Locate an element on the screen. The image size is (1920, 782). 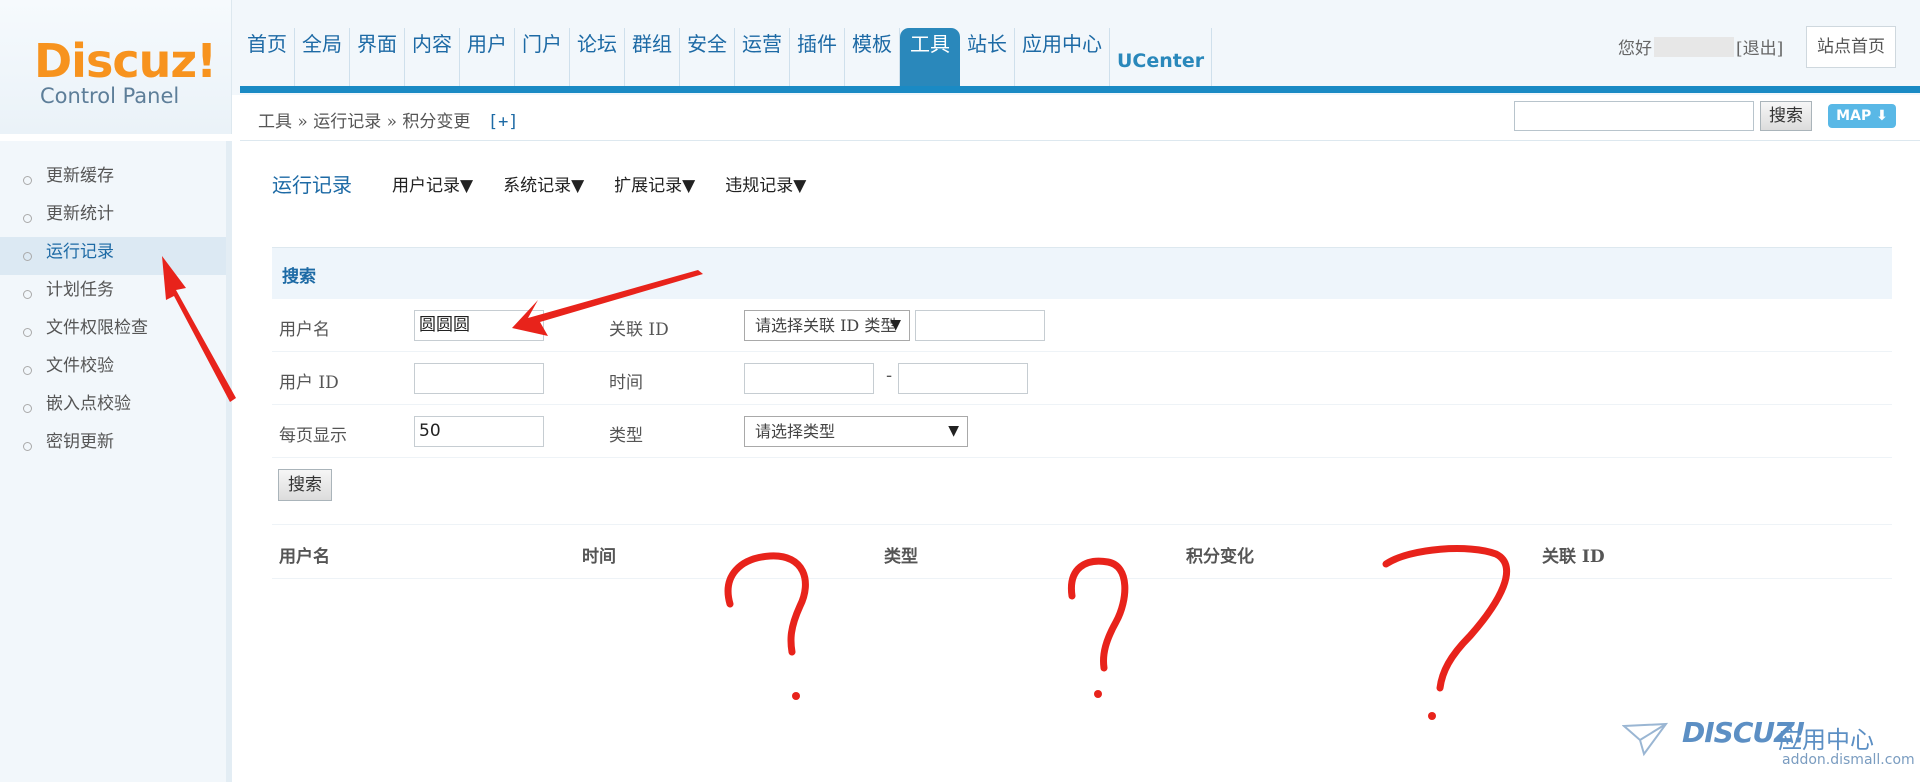
breadcrumb-text: 工具 » 运行记录 » 积分变更 is located at coordinates (364, 122).